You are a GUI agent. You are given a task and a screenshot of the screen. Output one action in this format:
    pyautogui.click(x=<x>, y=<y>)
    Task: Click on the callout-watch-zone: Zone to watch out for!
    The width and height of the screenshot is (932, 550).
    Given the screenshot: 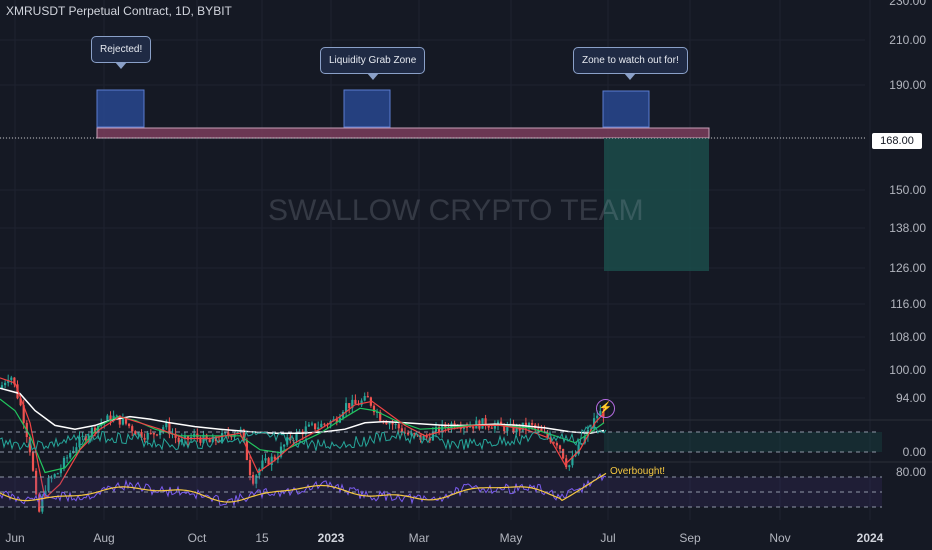 What is the action you would take?
    pyautogui.click(x=630, y=63)
    